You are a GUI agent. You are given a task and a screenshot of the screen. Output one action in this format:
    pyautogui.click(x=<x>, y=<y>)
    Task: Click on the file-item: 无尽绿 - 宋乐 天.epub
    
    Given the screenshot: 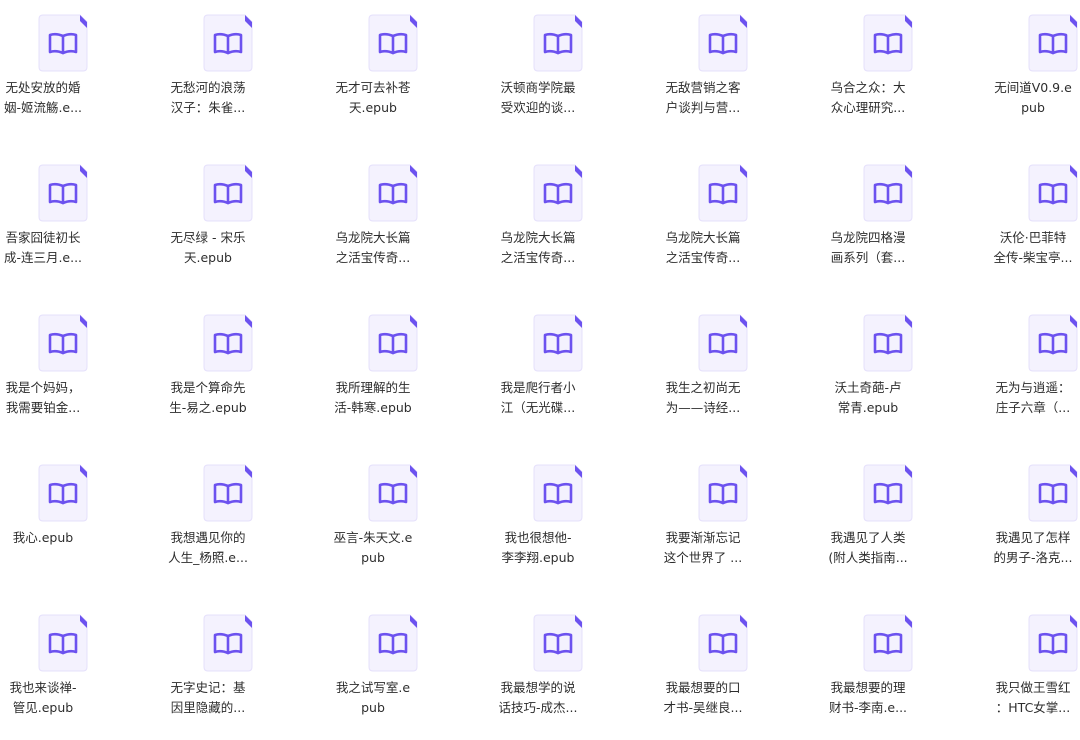 What is the action you would take?
    pyautogui.click(x=230, y=220)
    